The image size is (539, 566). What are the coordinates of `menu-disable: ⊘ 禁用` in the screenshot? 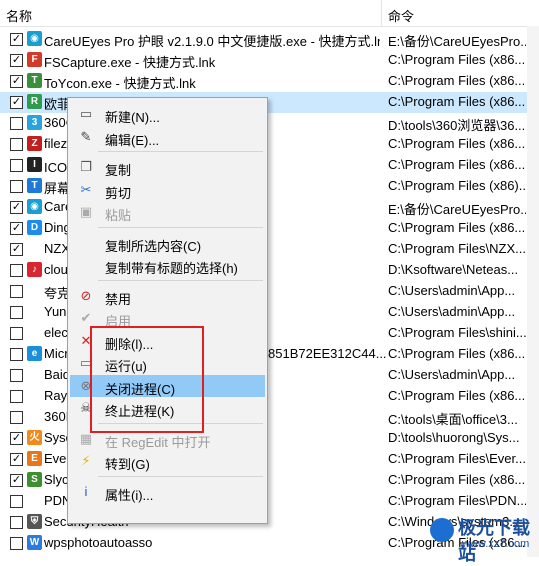 It's located at (167, 296).